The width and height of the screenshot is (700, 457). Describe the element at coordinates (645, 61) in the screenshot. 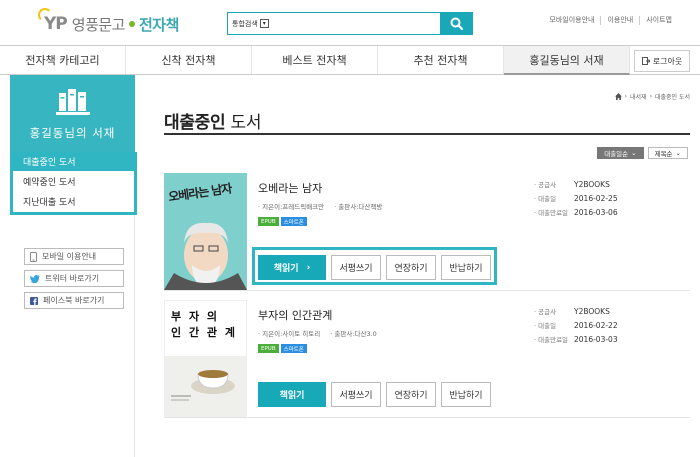

I see `logout-icon` at that location.